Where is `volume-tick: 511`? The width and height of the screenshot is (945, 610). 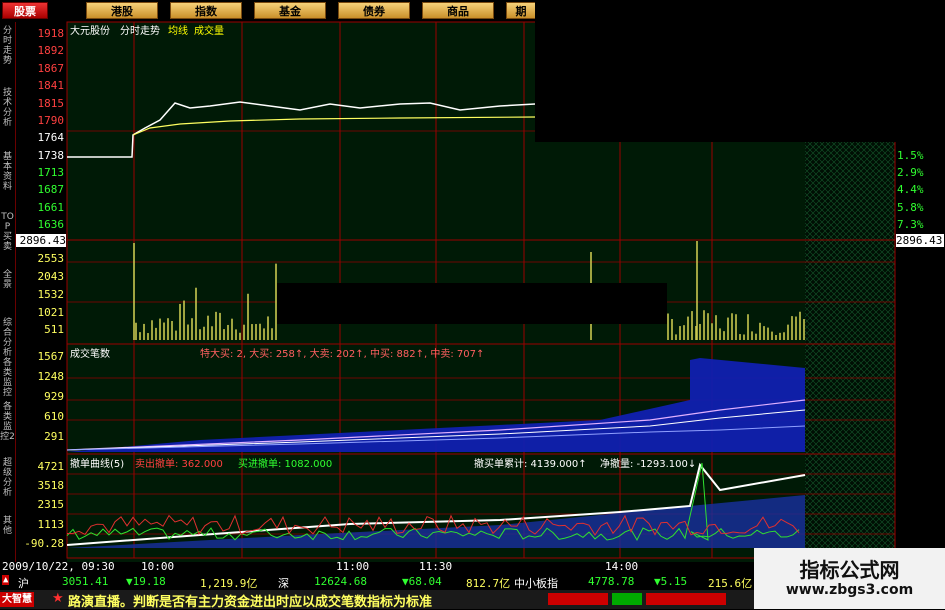
volume-tick: 511 is located at coordinates (54, 329).